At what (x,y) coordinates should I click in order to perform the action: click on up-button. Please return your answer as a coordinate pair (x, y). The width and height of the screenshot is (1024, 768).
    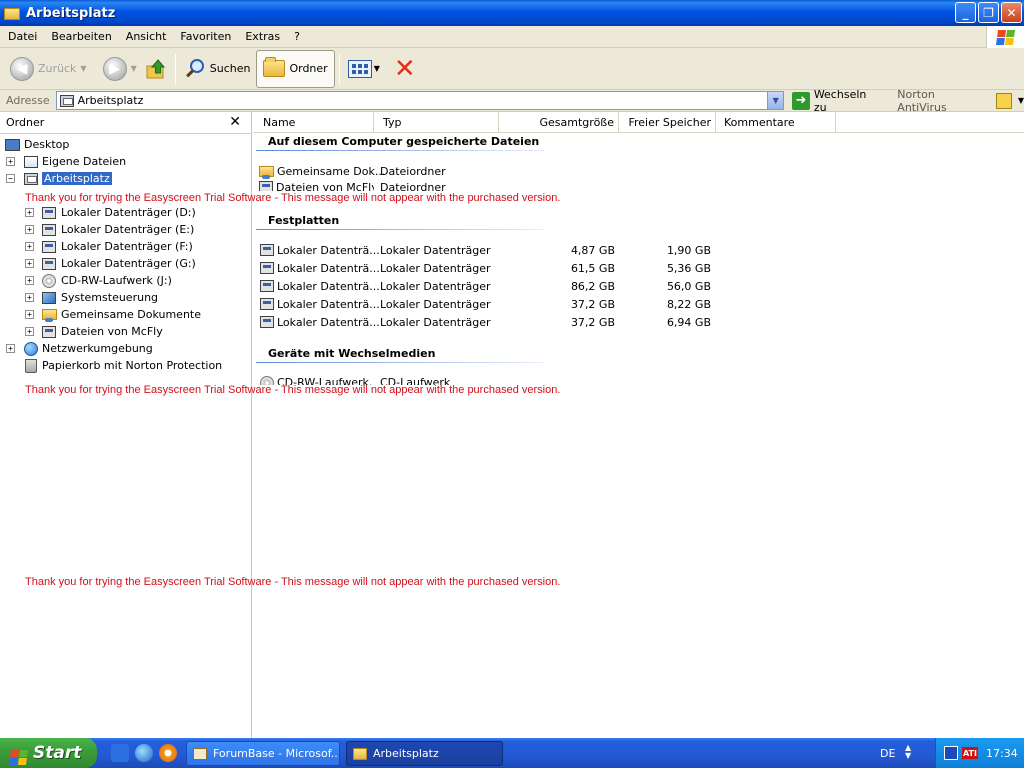
    Looking at the image, I should click on (156, 69).